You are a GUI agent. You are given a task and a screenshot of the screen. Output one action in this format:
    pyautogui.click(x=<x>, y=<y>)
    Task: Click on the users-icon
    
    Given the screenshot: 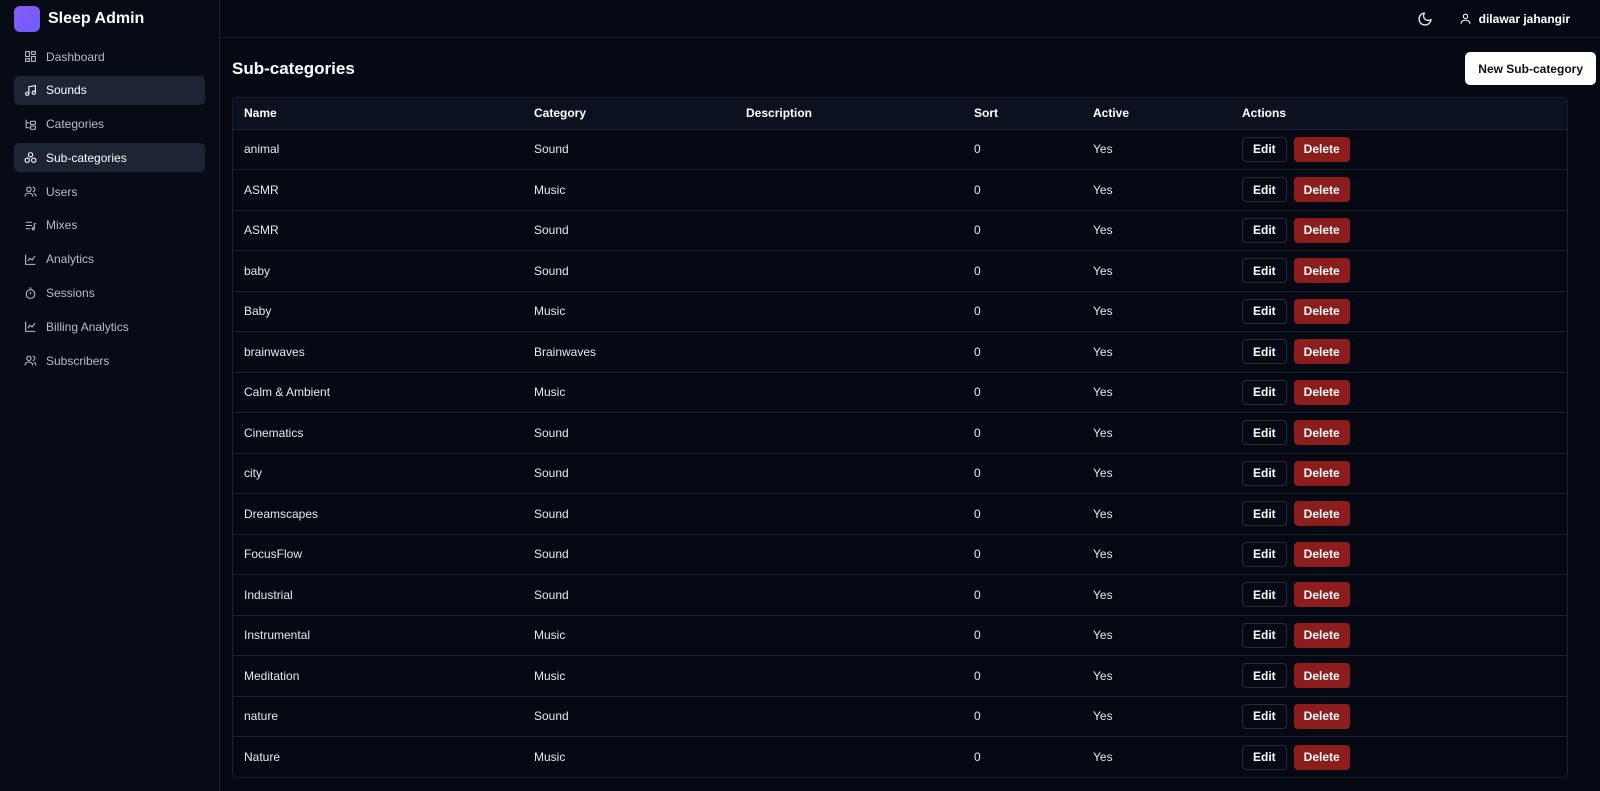 What is the action you would take?
    pyautogui.click(x=30, y=360)
    